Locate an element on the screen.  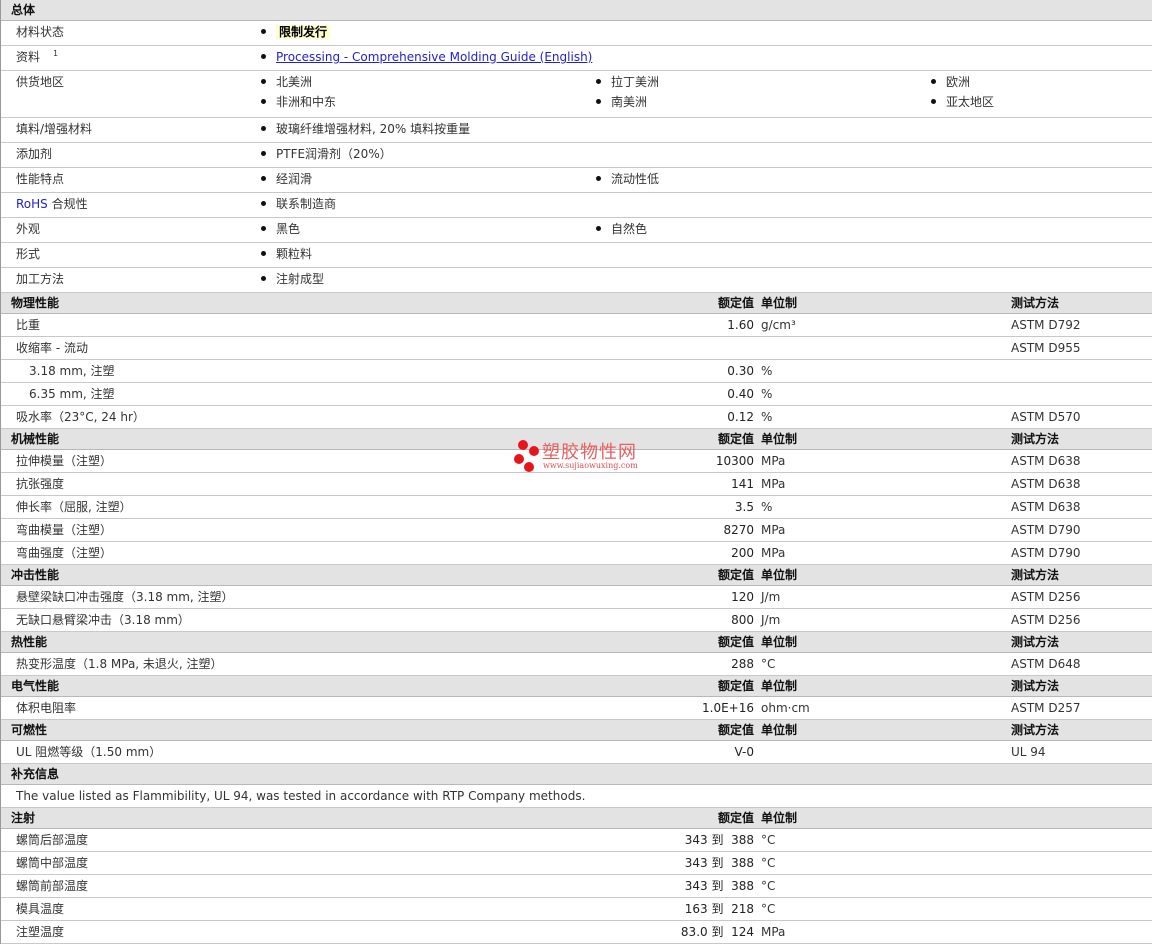
property-unit: J/m is located at coordinates (771, 597).